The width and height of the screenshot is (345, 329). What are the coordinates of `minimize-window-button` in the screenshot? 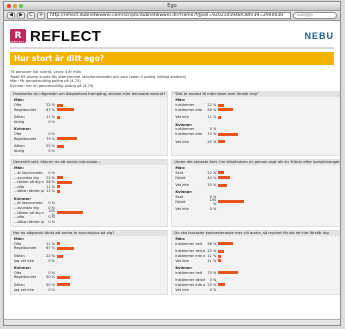 It's located at (15, 6).